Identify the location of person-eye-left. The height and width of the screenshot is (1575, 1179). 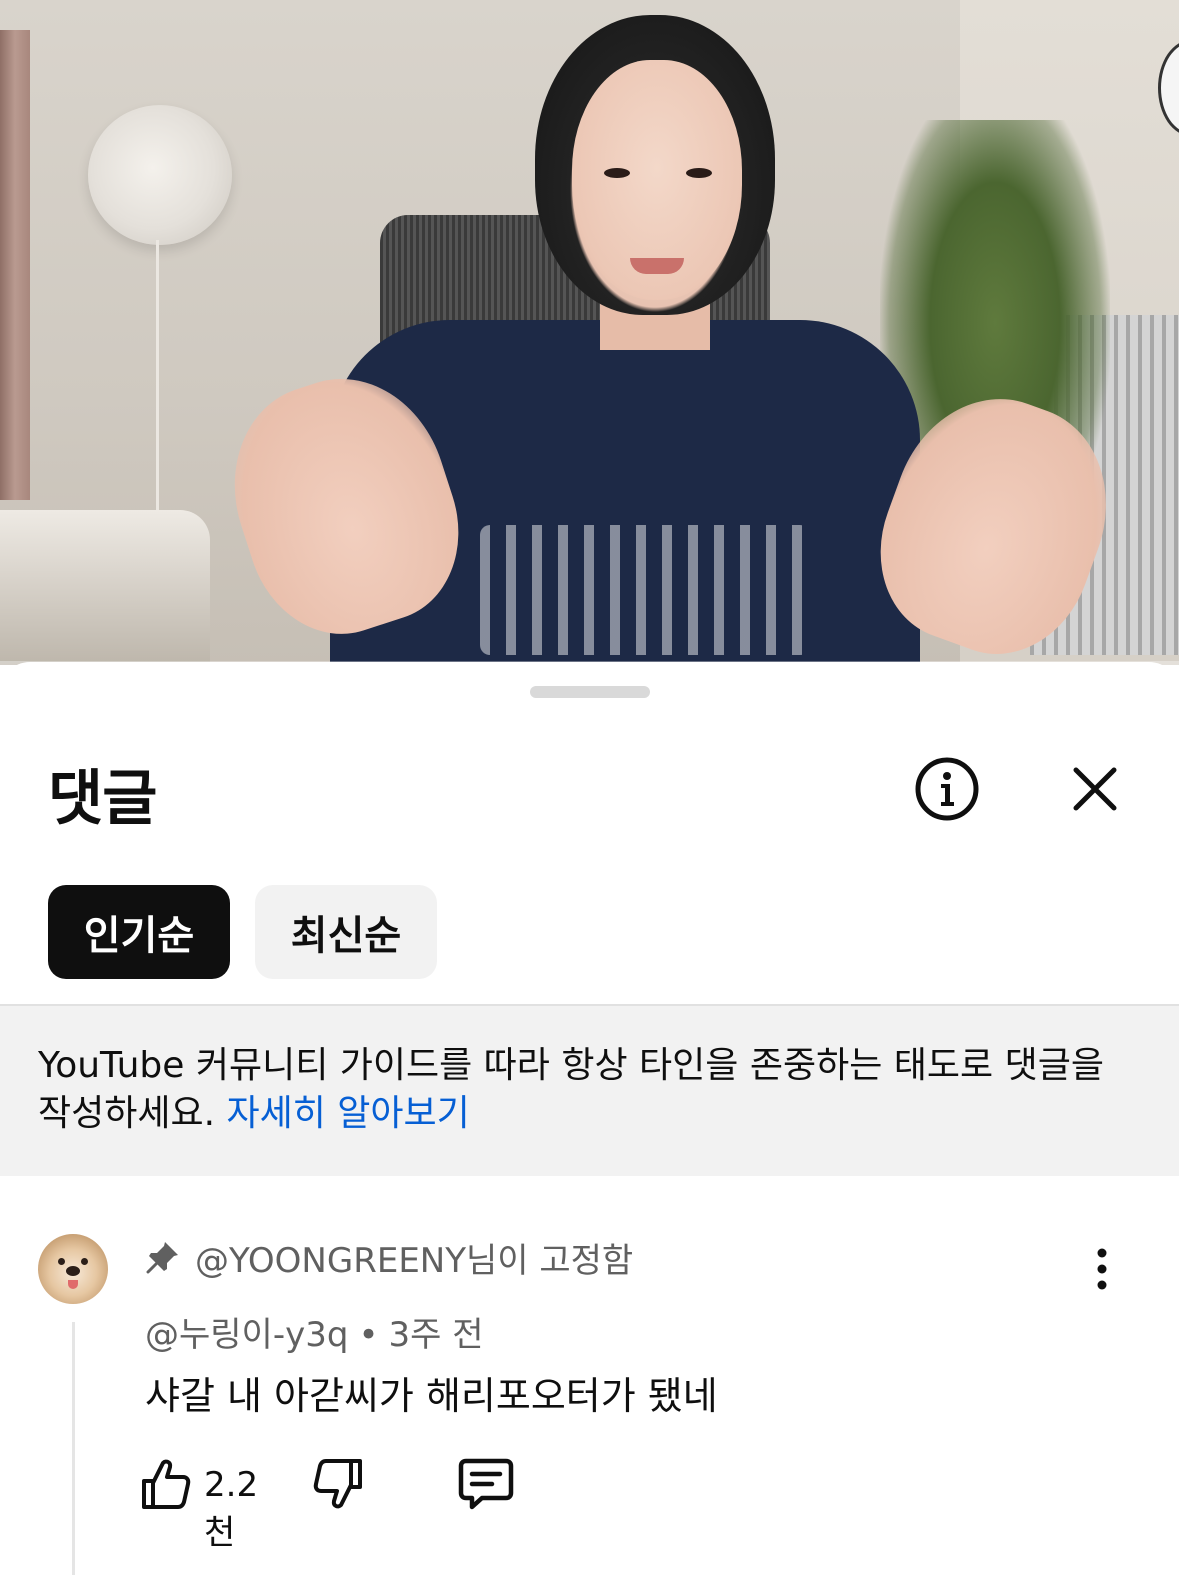
(617, 173).